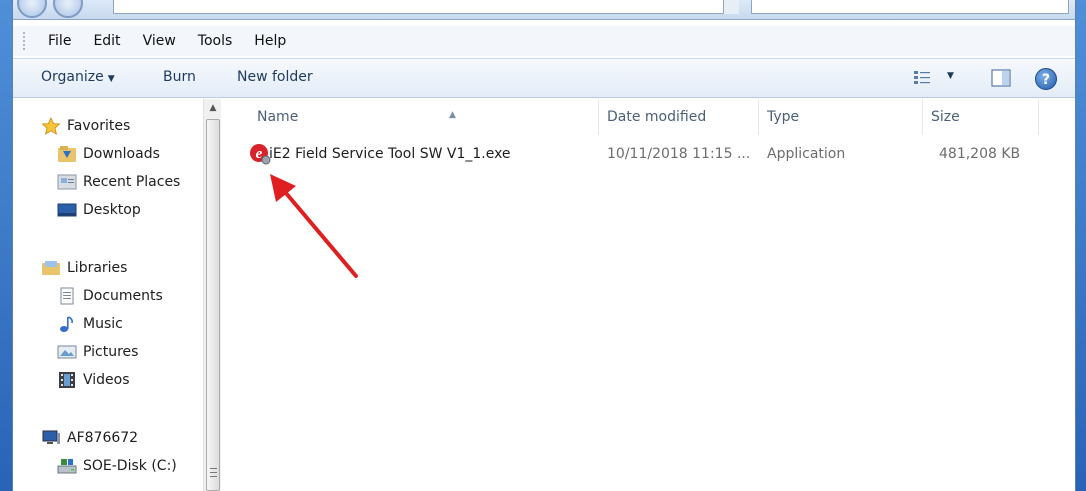 The image size is (1086, 491). I want to click on scroll-thumb, so click(213, 305).